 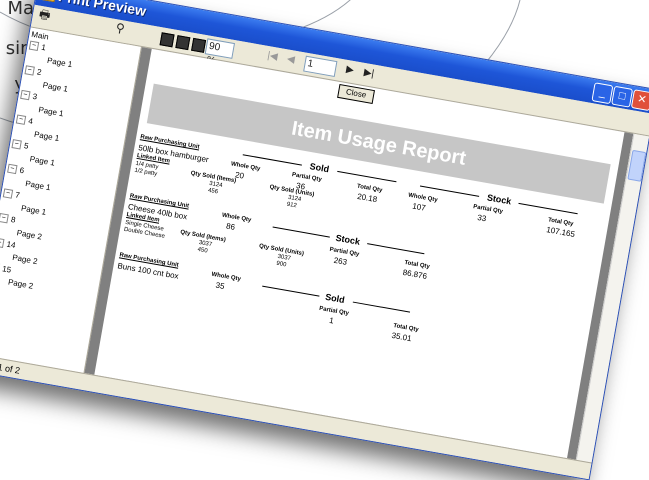 I want to click on stock-partial: 263, so click(x=340, y=261).